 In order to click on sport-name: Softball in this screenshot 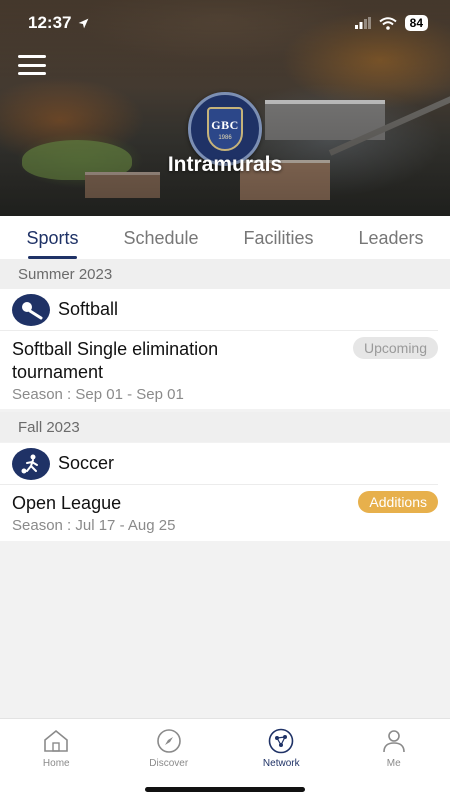, I will do `click(88, 309)`.